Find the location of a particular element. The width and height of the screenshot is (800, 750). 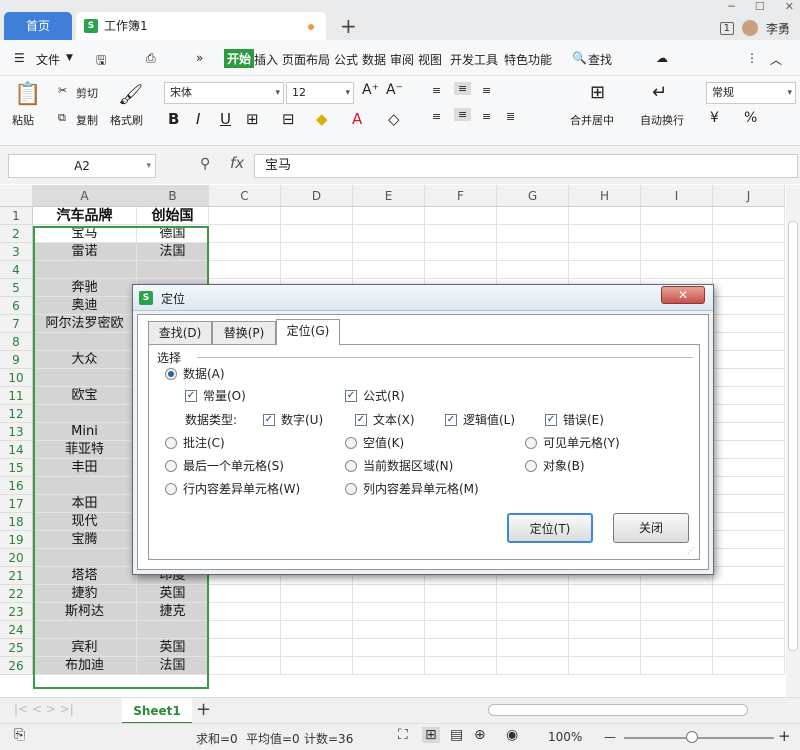

clear-icon: ◇ is located at coordinates (394, 119).